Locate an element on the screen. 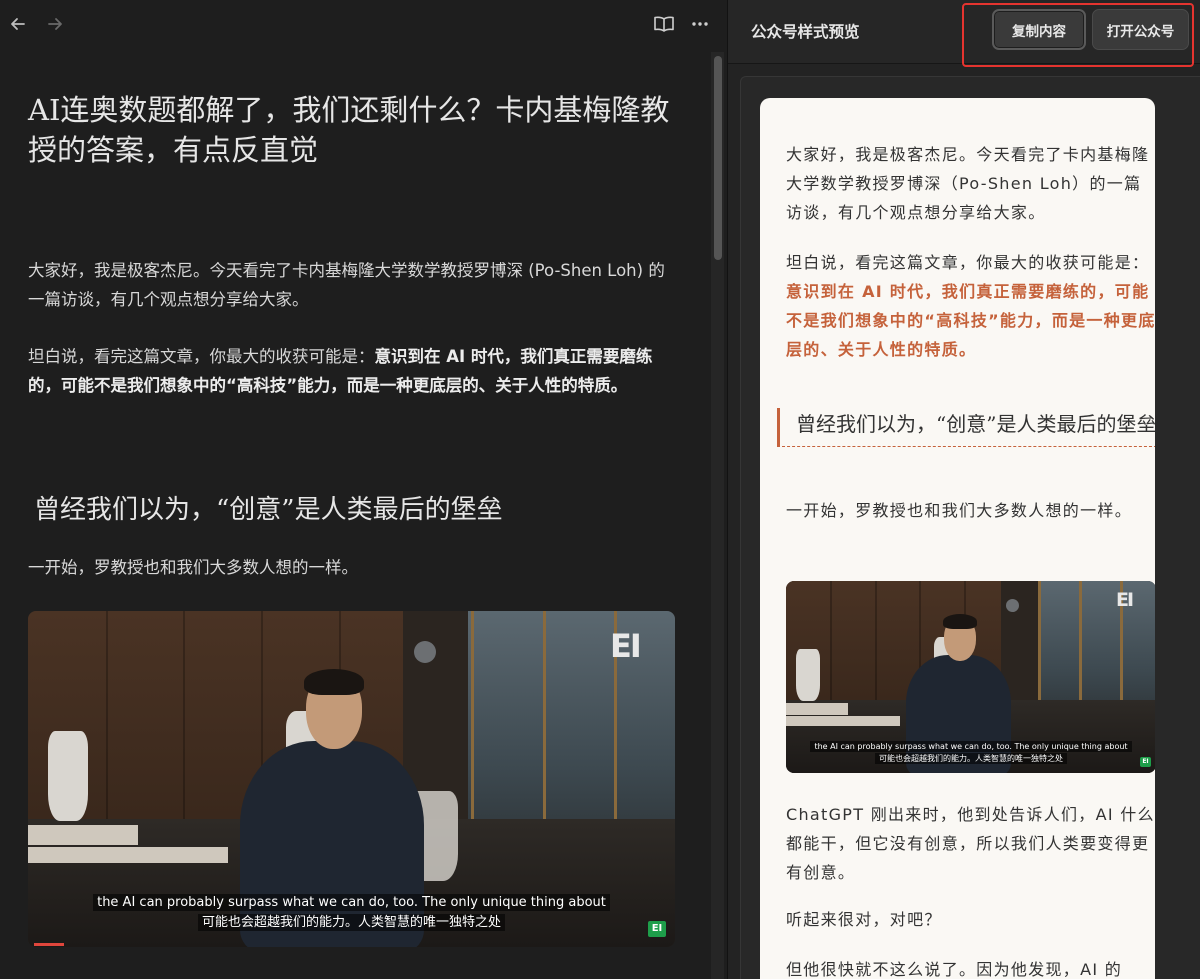 The height and width of the screenshot is (979, 1200). open-wechat-button: 打开公众号 is located at coordinates (1140, 29).